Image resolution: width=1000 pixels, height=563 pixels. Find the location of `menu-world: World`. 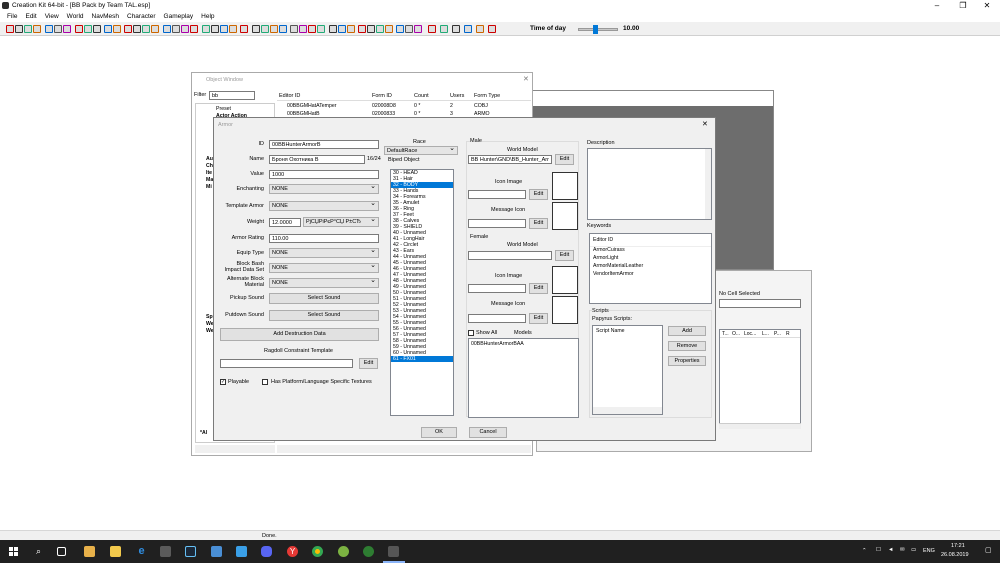

menu-world: World is located at coordinates (75, 16).